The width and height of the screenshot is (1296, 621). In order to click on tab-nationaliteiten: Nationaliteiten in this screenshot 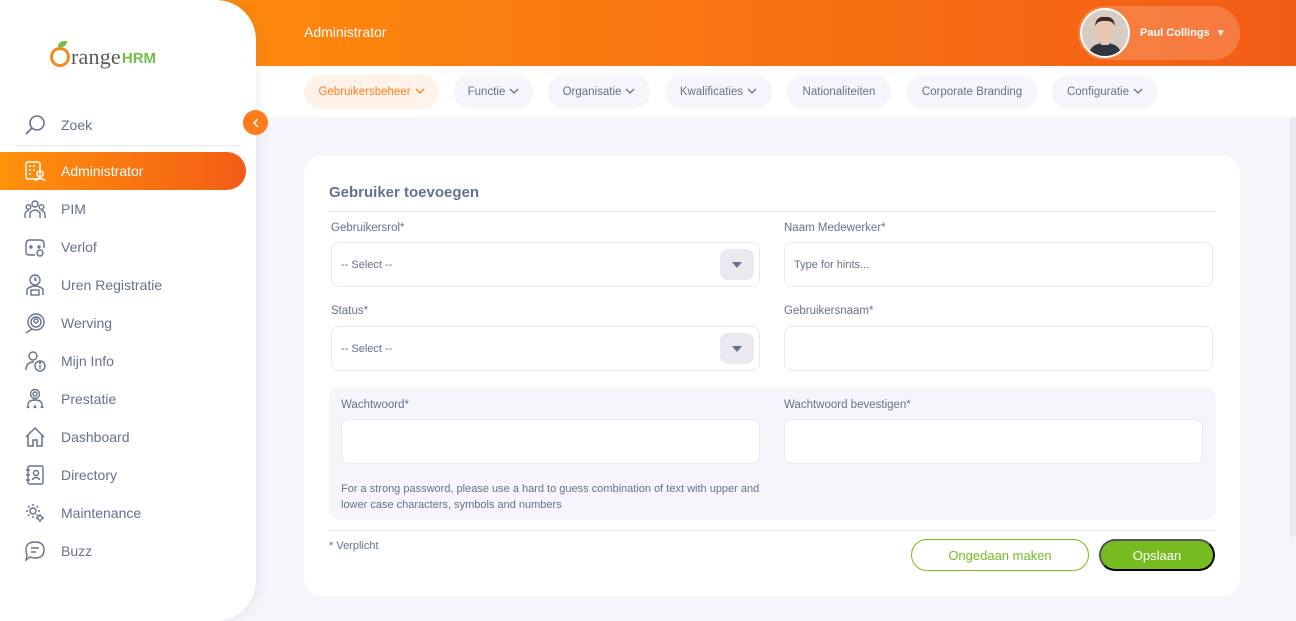, I will do `click(839, 92)`.